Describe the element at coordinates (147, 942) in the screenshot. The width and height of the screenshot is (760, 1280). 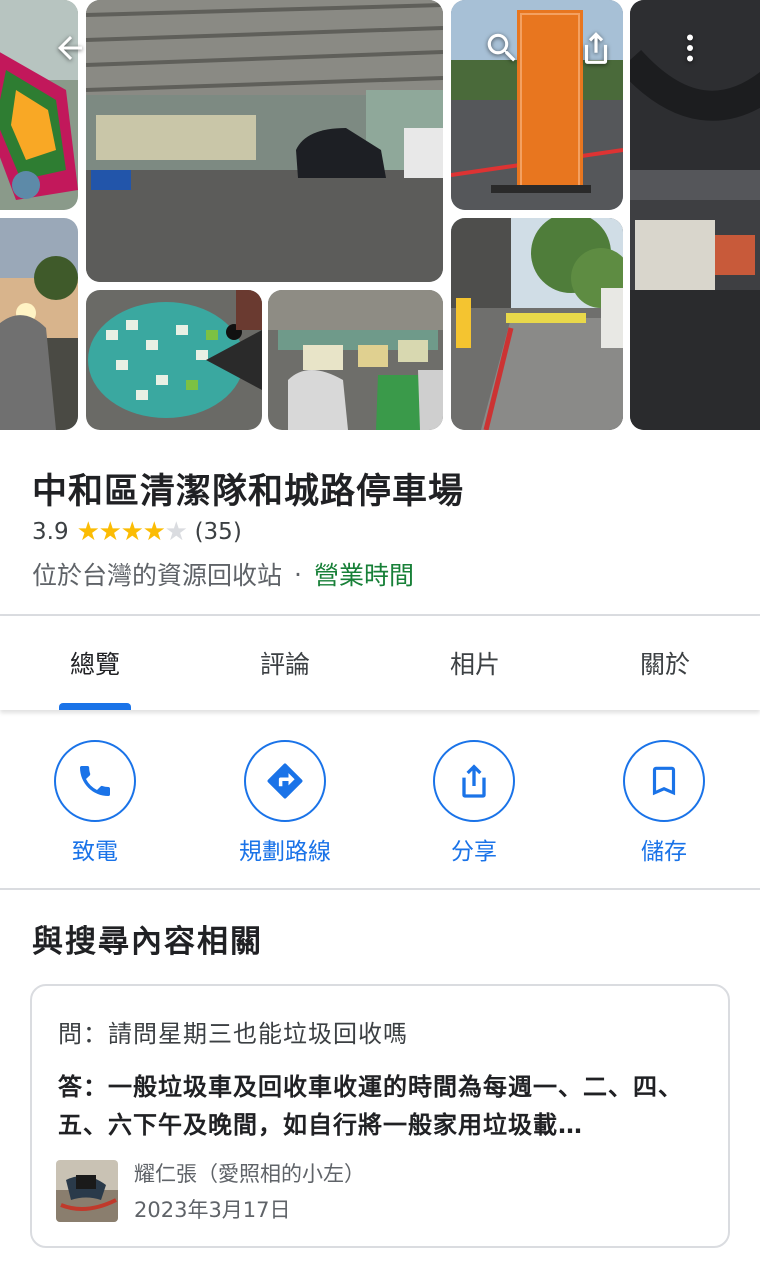
I see `related-section-title: 與搜尋內容相關` at that location.